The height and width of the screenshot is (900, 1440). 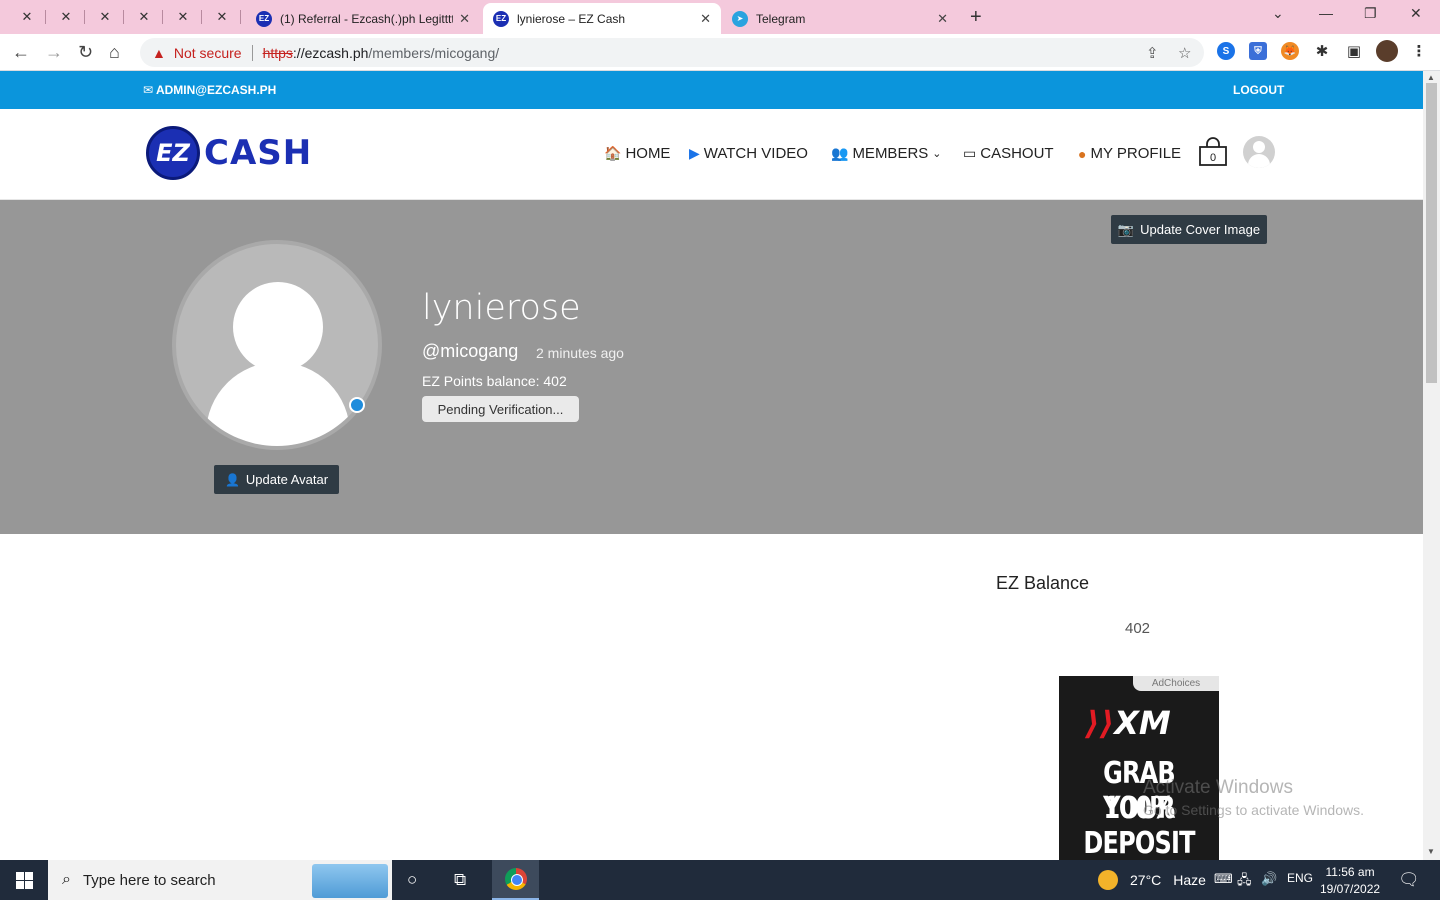 What do you see at coordinates (1431, 77) in the screenshot?
I see `scroll-up-icon: ▲` at bounding box center [1431, 77].